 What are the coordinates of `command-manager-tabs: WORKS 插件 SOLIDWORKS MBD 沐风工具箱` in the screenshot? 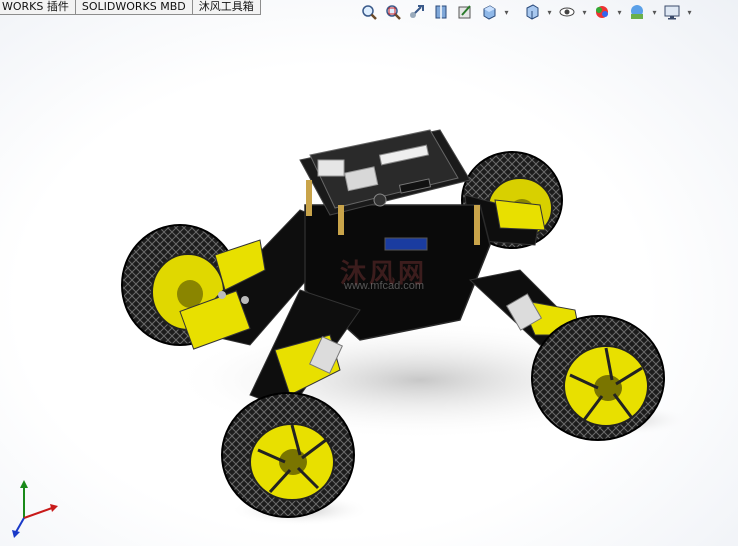 It's located at (130, 8).